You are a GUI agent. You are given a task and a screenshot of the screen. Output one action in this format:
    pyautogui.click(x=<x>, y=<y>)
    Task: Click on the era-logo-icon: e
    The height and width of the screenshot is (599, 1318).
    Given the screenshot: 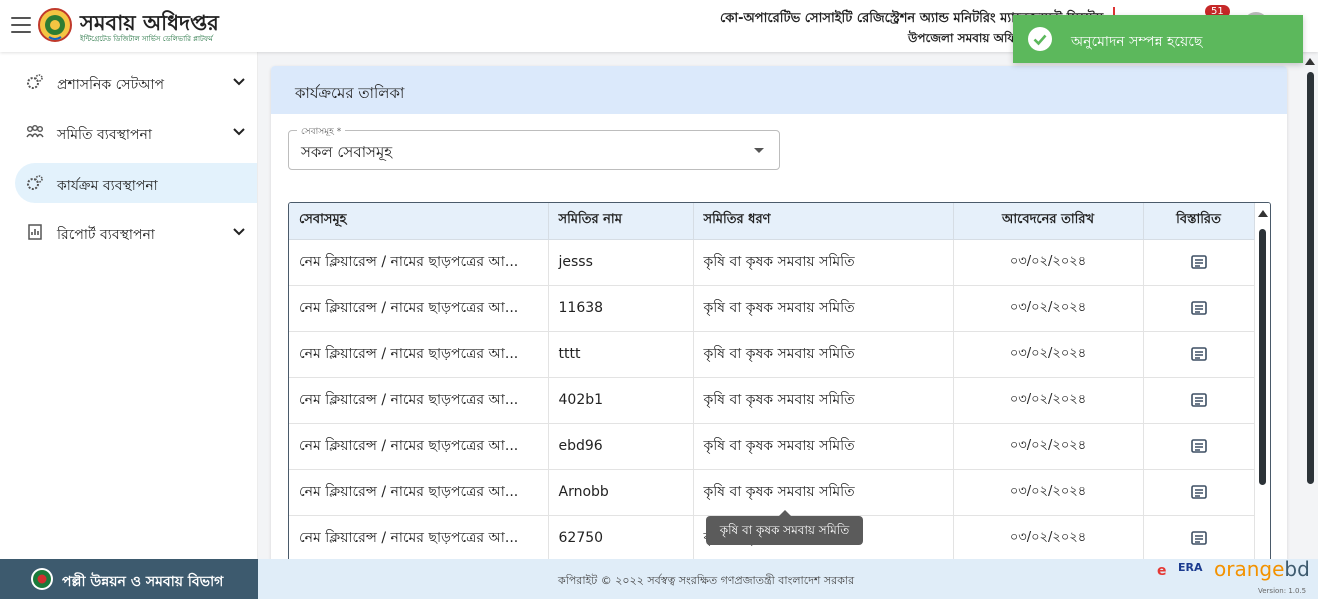 What is the action you would take?
    pyautogui.click(x=1162, y=571)
    